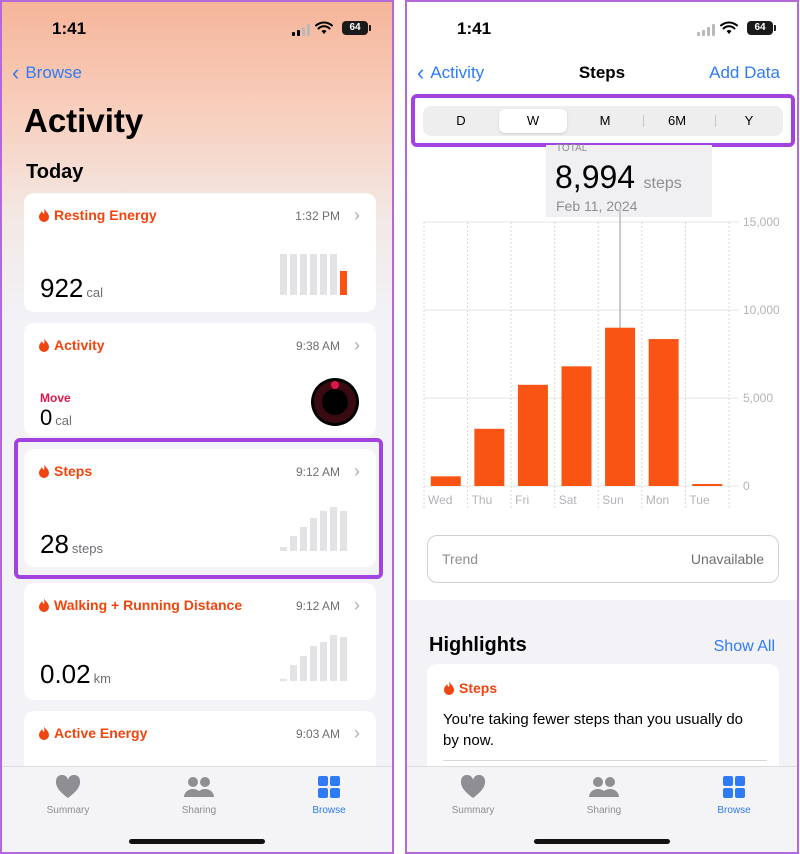 The width and height of the screenshot is (800, 854). What do you see at coordinates (707, 485) in the screenshot?
I see `bar-tue` at bounding box center [707, 485].